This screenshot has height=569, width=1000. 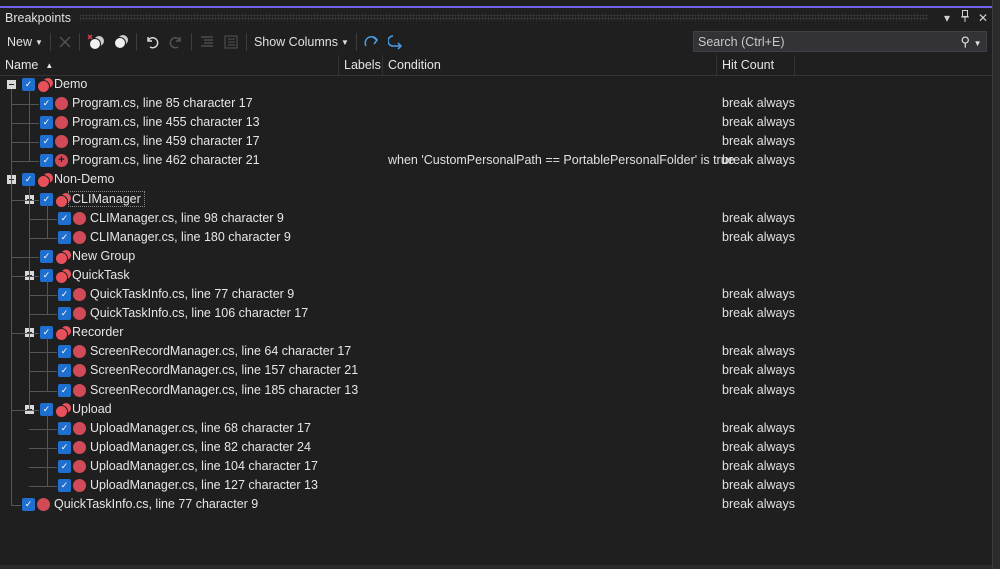 What do you see at coordinates (356, 42) in the screenshot?
I see `toolbar-separator` at bounding box center [356, 42].